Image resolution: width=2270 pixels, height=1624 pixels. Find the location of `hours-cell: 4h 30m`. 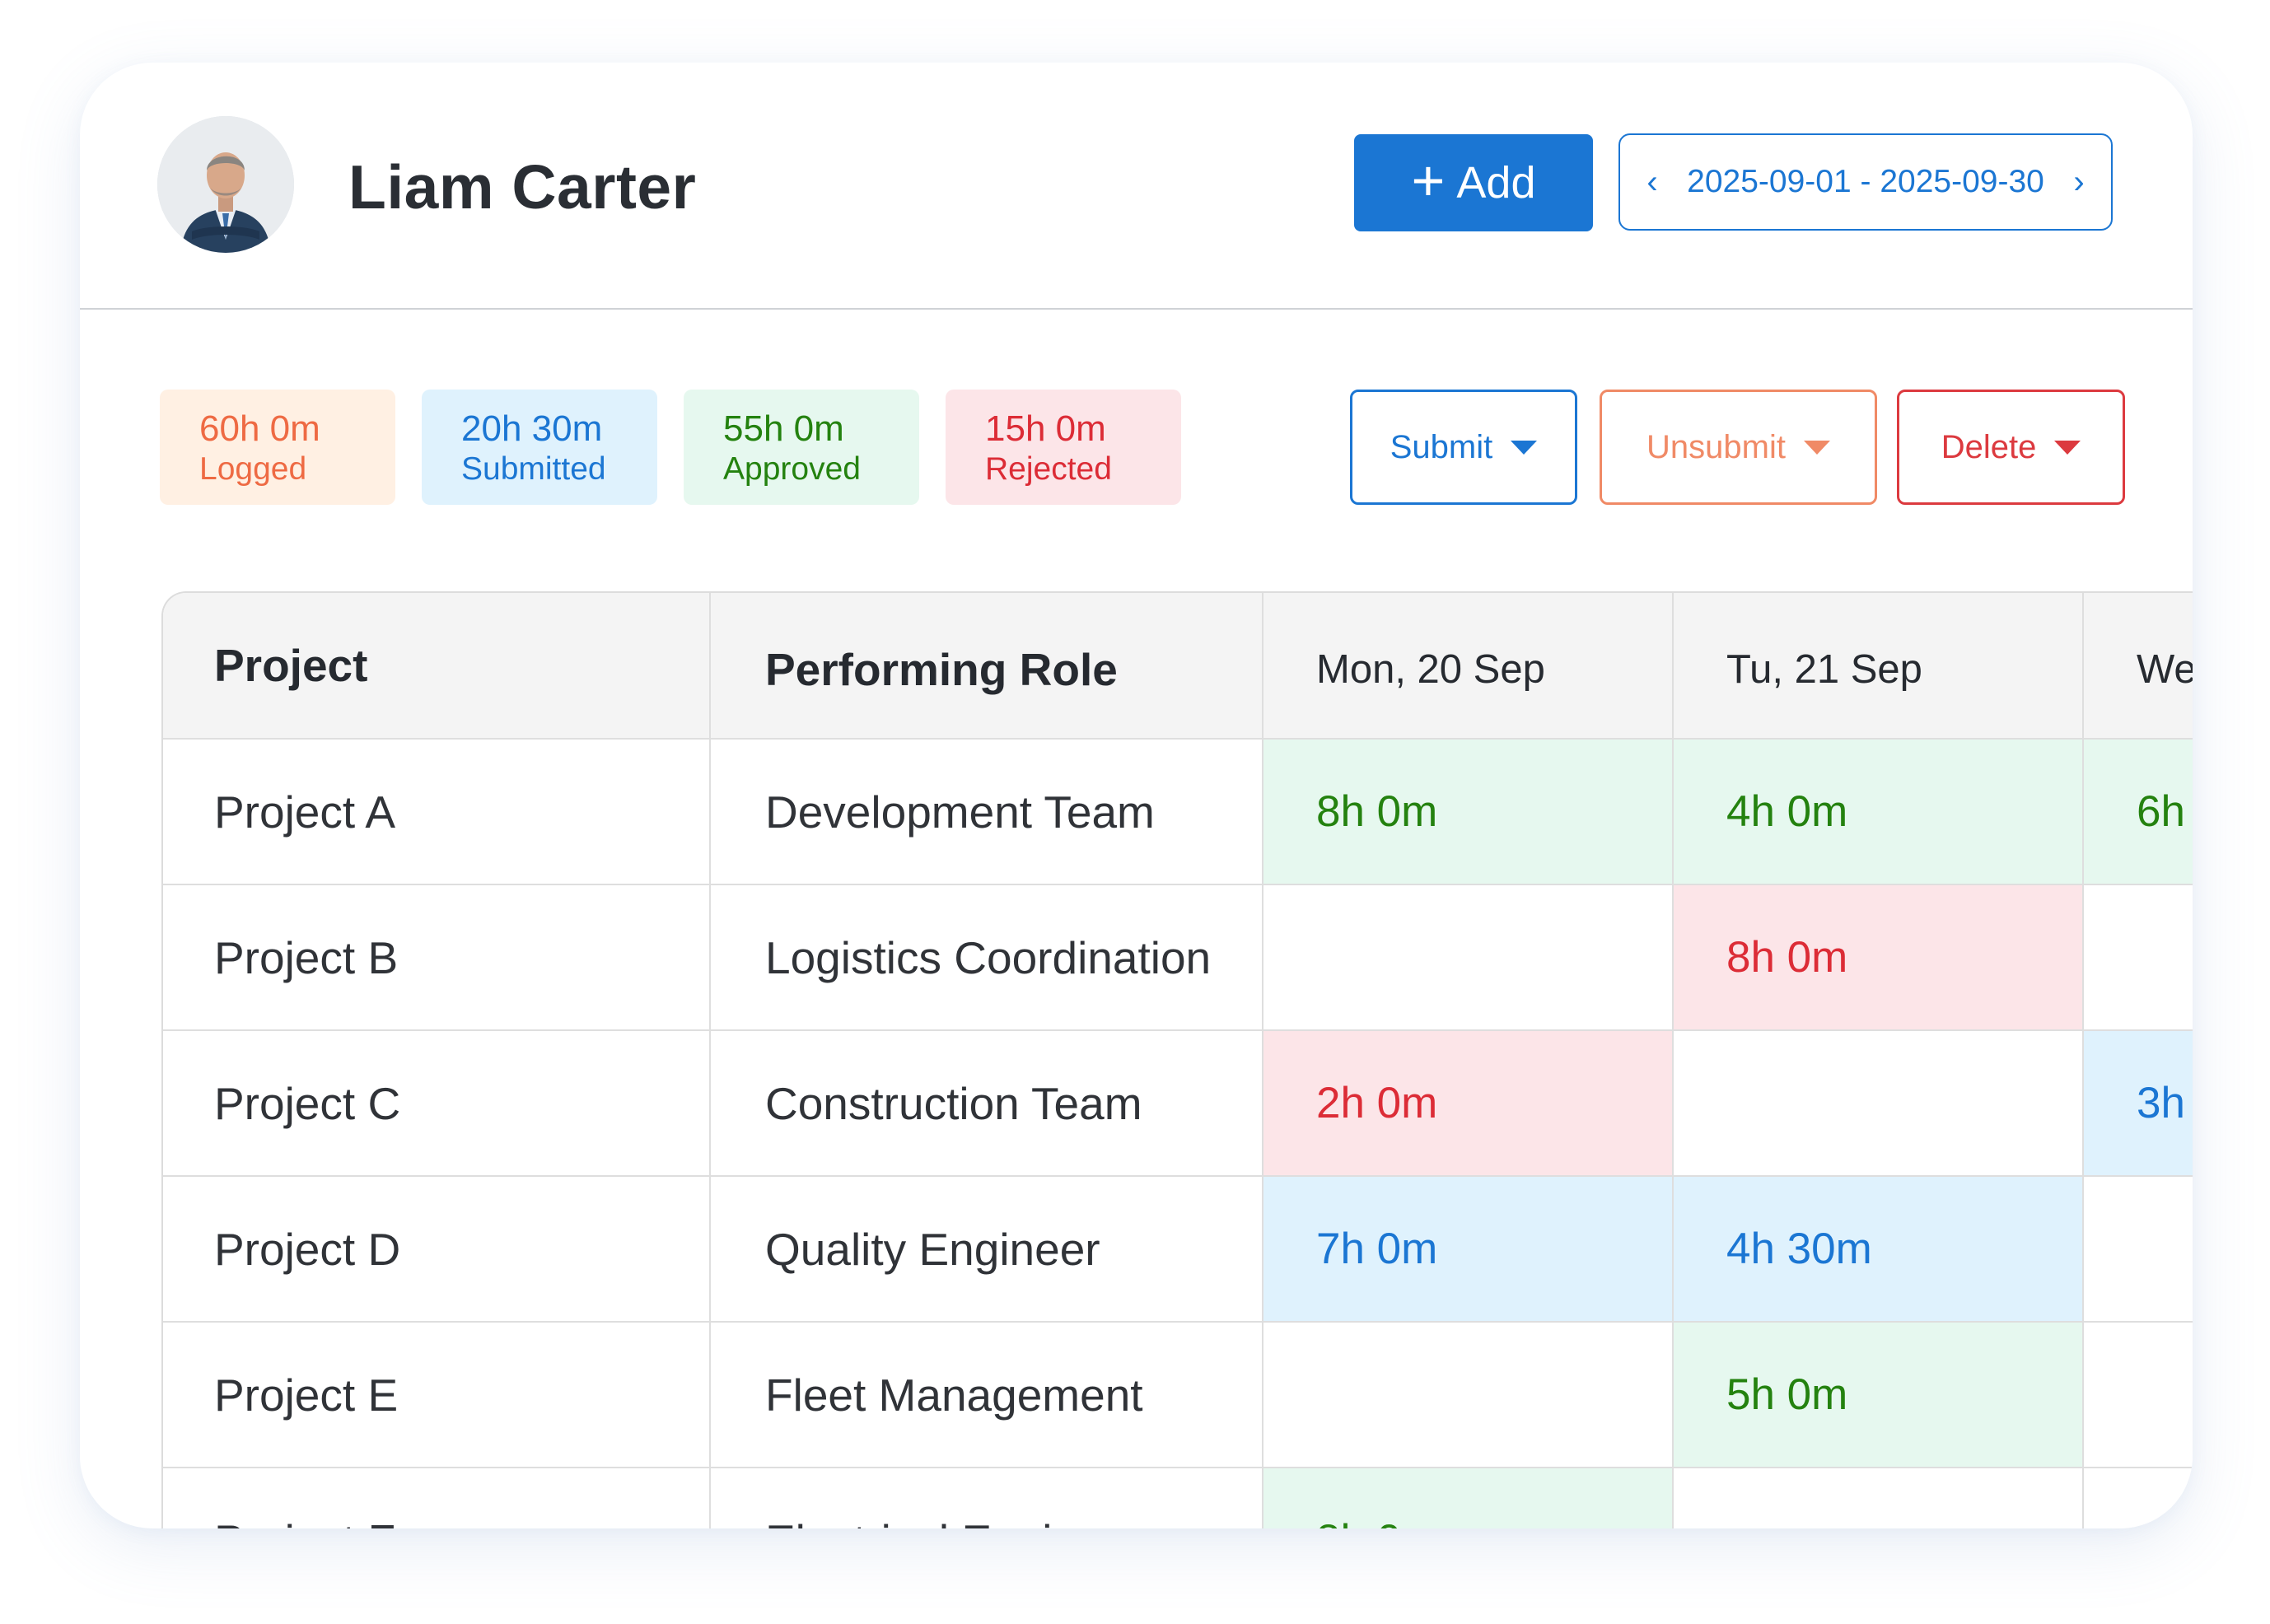

hours-cell: 4h 30m is located at coordinates (1879, 1250).